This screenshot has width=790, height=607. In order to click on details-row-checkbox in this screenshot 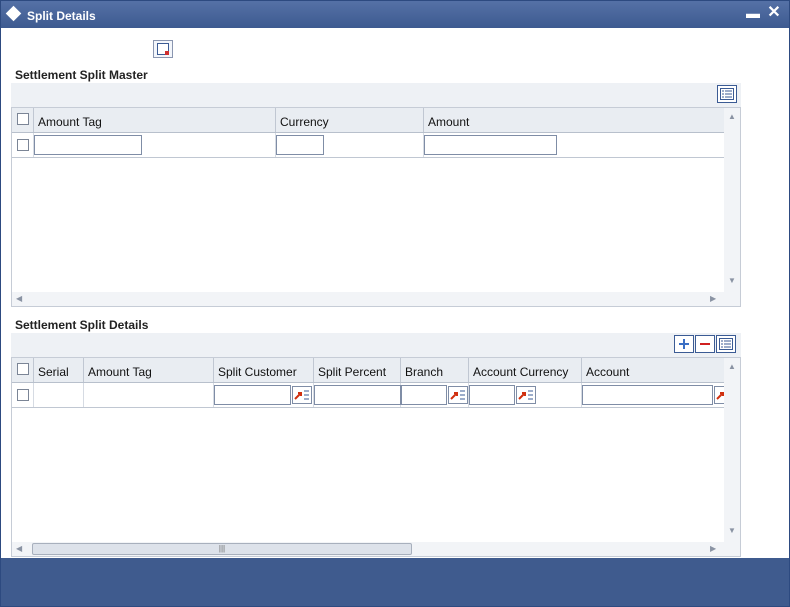, I will do `click(23, 395)`.